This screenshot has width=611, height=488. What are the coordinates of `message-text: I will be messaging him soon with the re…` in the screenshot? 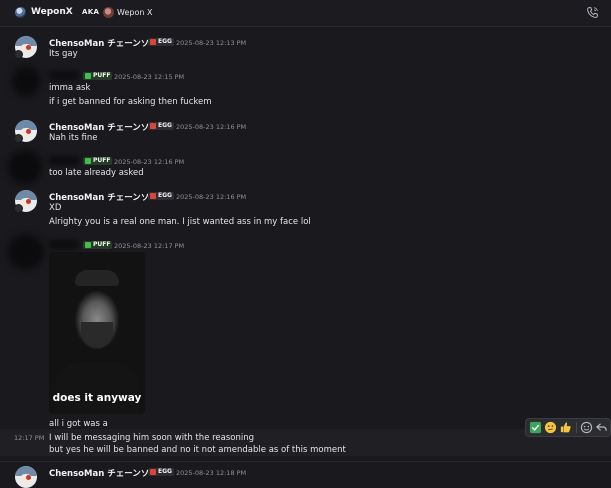 It's located at (152, 438).